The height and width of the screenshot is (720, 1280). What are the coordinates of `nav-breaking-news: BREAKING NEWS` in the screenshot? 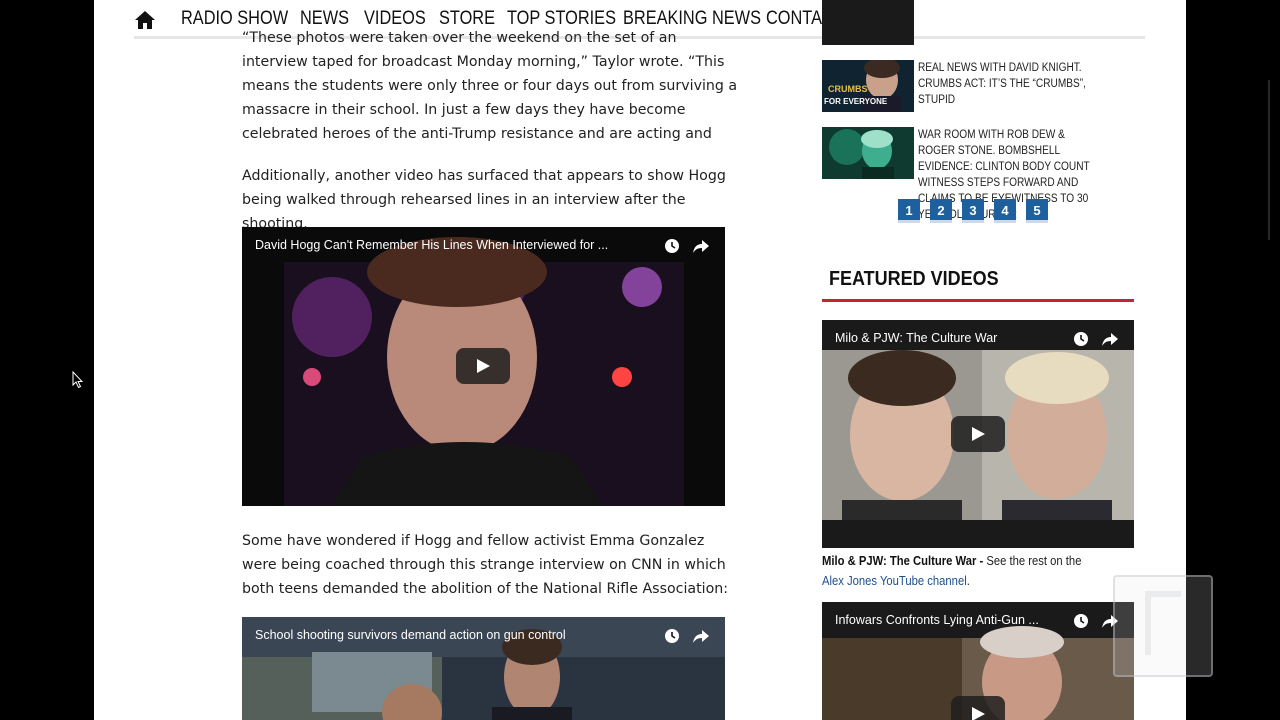 It's located at (692, 19).